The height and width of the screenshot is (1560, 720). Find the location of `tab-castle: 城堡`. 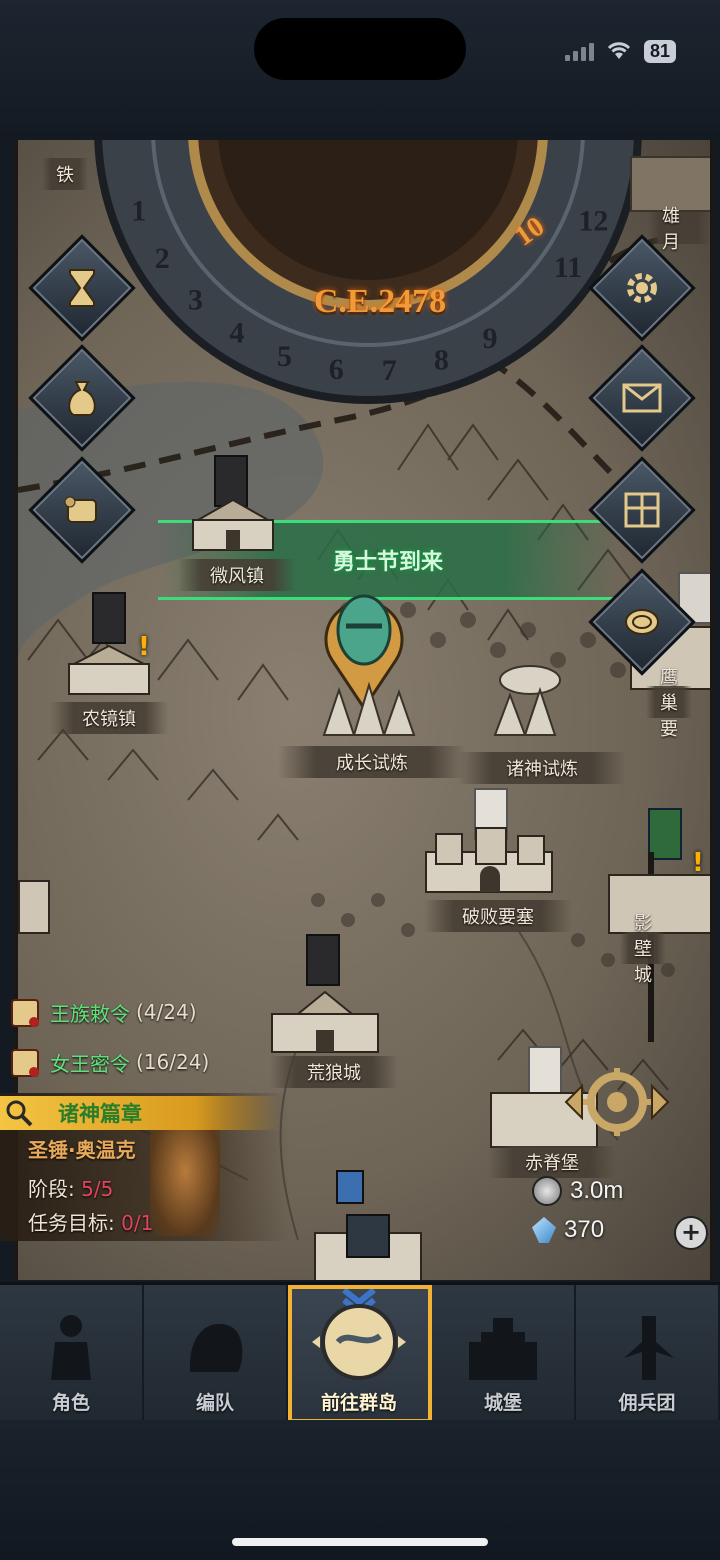

tab-castle: 城堡 is located at coordinates (504, 1354).